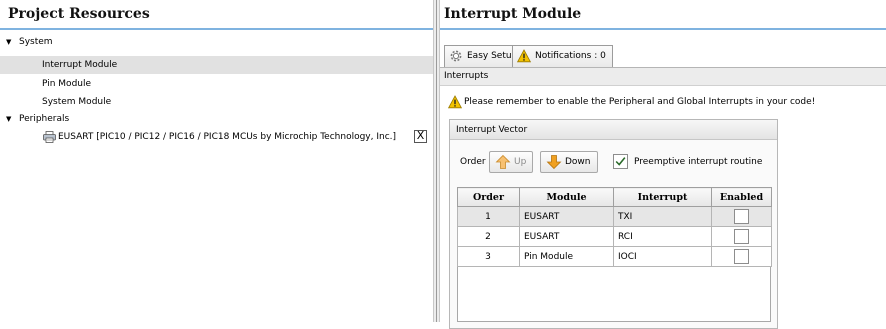 This screenshot has height=329, width=886. What do you see at coordinates (663, 15) in the screenshot?
I see `interrupt-module-title: Interrupt Module` at bounding box center [663, 15].